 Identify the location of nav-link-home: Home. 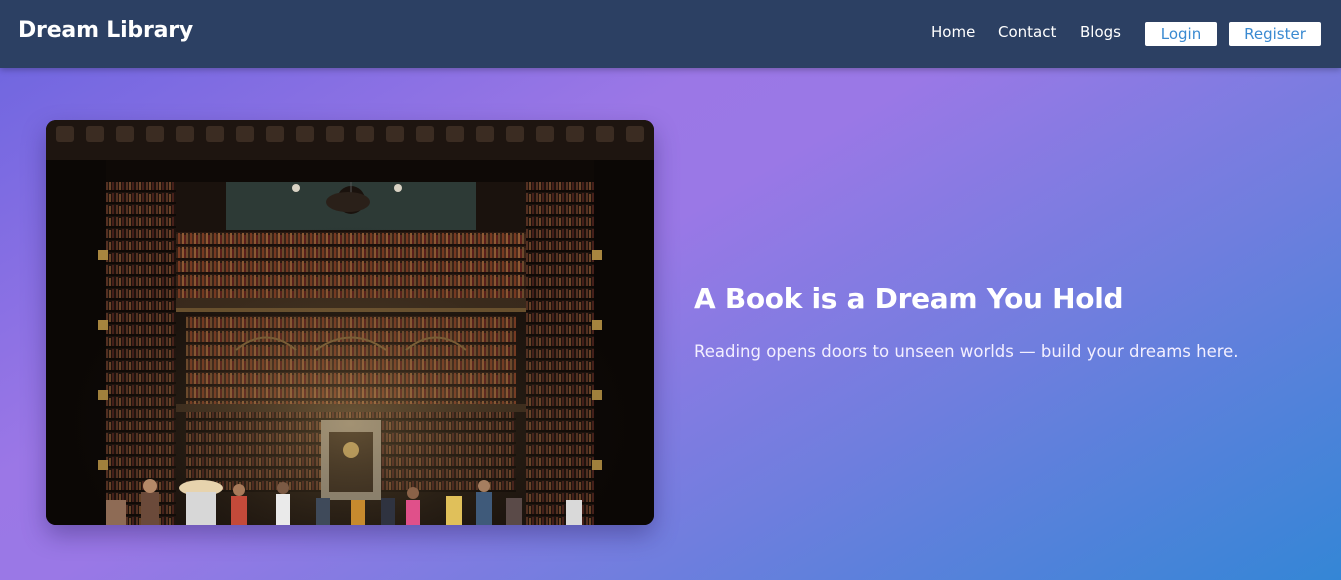
(953, 32).